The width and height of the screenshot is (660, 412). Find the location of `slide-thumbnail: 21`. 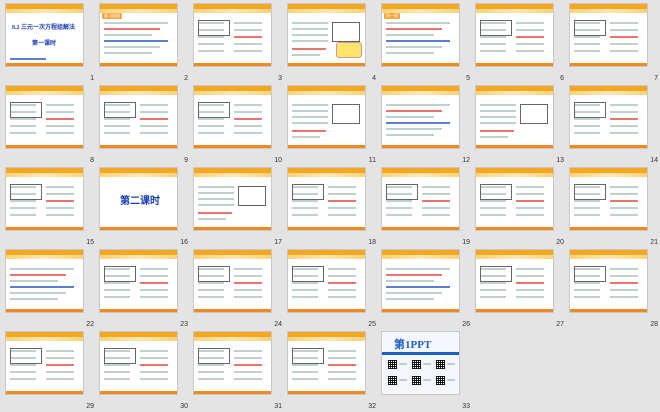

slide-thumbnail: 21 is located at coordinates (614, 207).